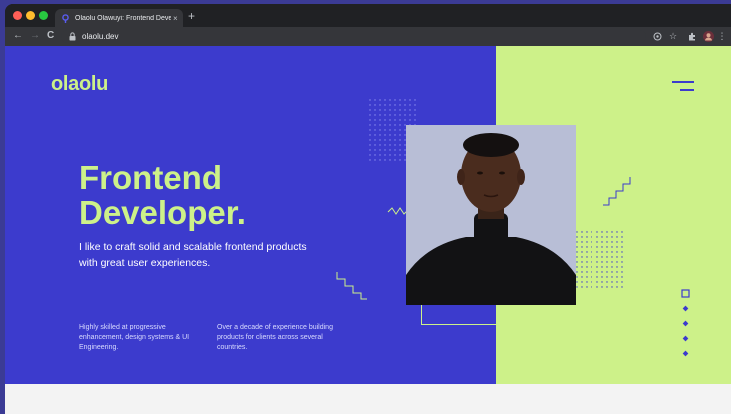 The image size is (731, 414). What do you see at coordinates (17, 15) in the screenshot?
I see `close-window-button` at bounding box center [17, 15].